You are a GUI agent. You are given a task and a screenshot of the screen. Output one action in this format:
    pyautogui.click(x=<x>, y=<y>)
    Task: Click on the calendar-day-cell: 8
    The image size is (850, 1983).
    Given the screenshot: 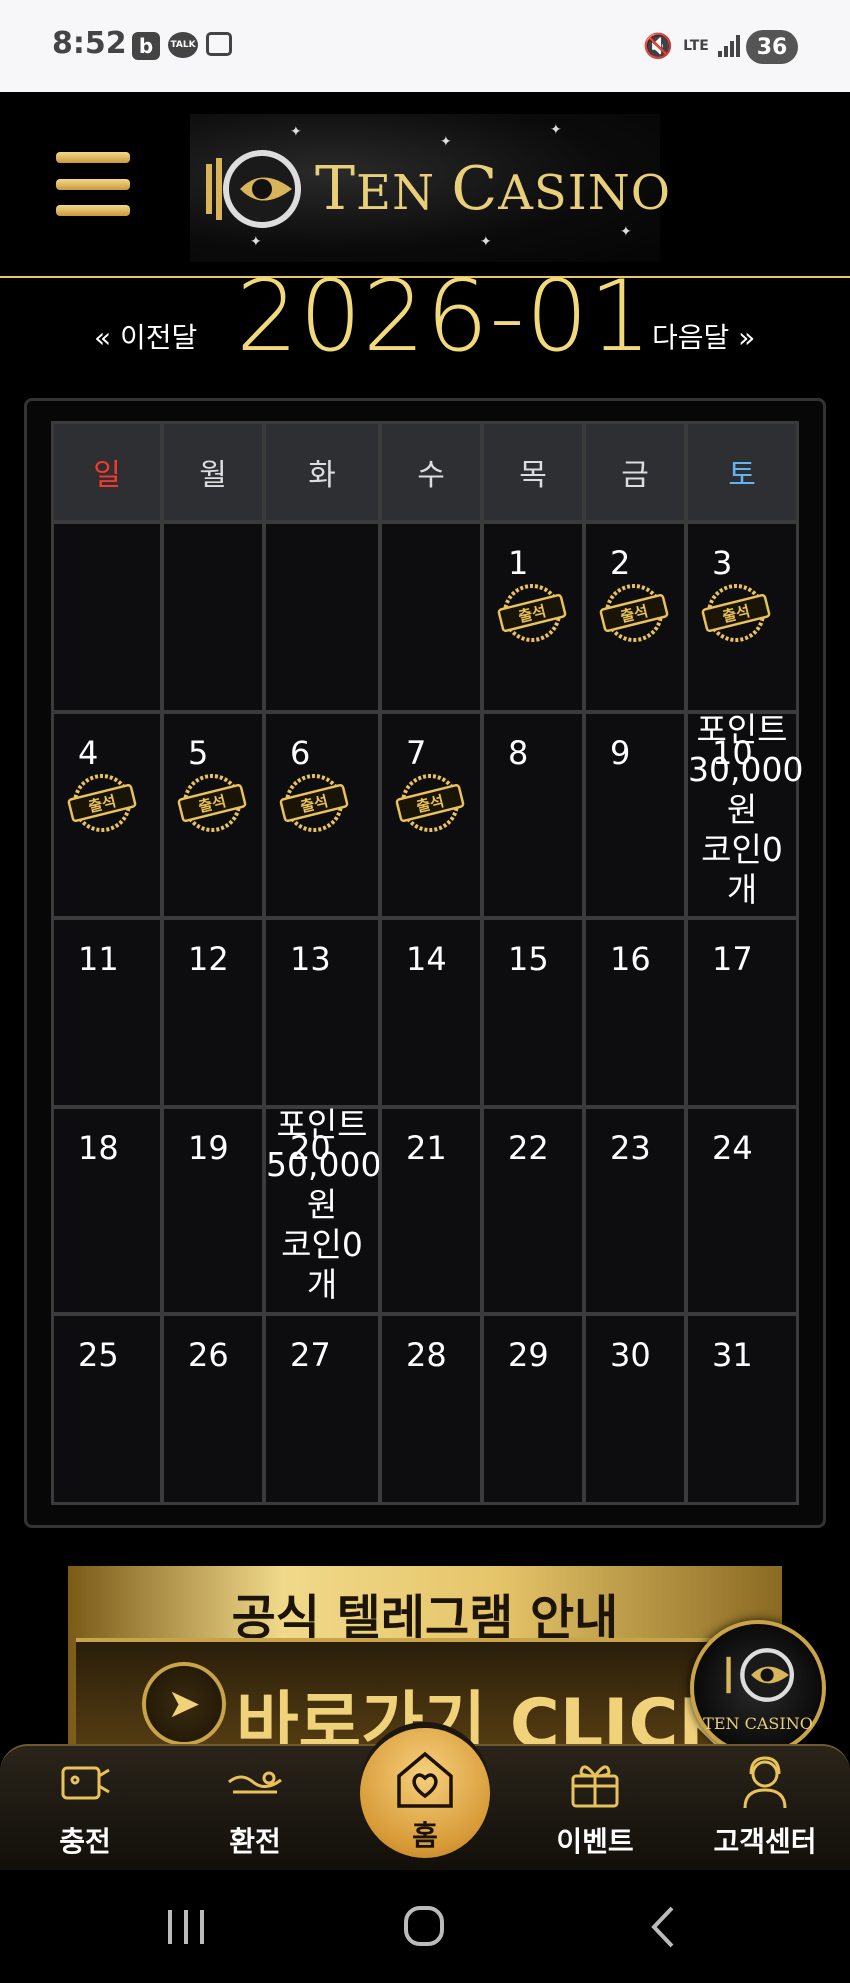 What is the action you would take?
    pyautogui.click(x=533, y=815)
    